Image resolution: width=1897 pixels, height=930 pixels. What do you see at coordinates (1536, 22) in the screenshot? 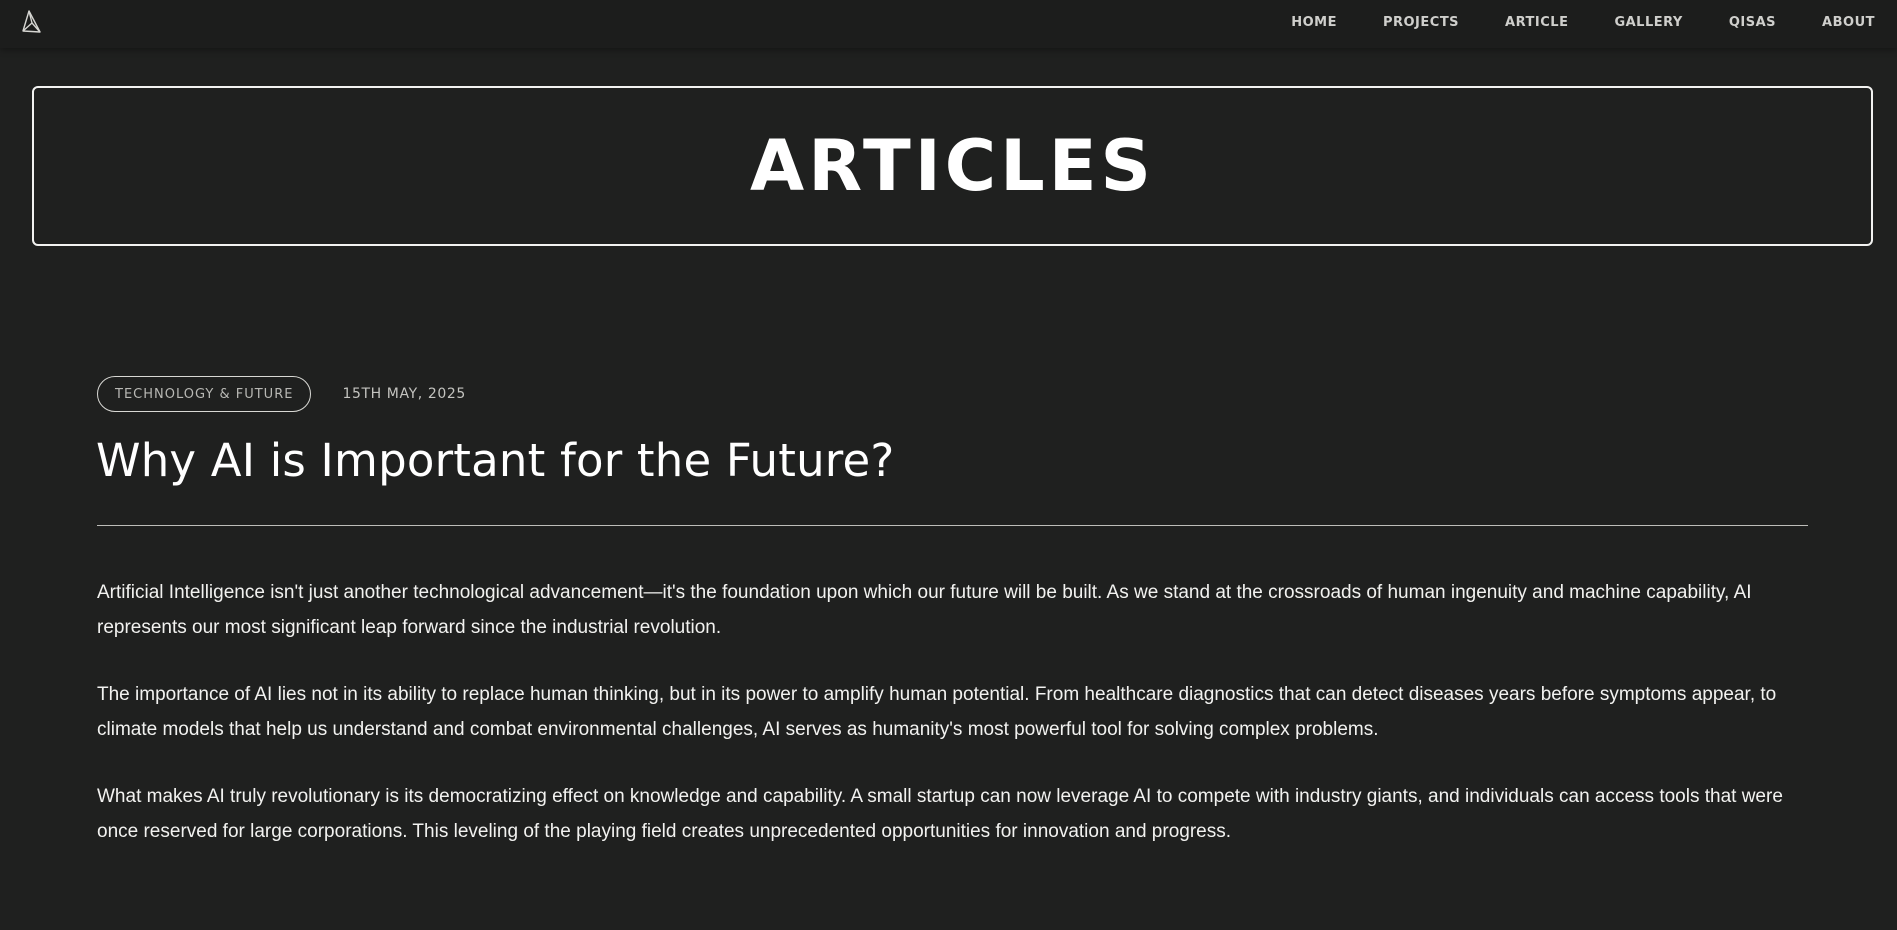
I see `nav-item-article: ARTICLE` at bounding box center [1536, 22].